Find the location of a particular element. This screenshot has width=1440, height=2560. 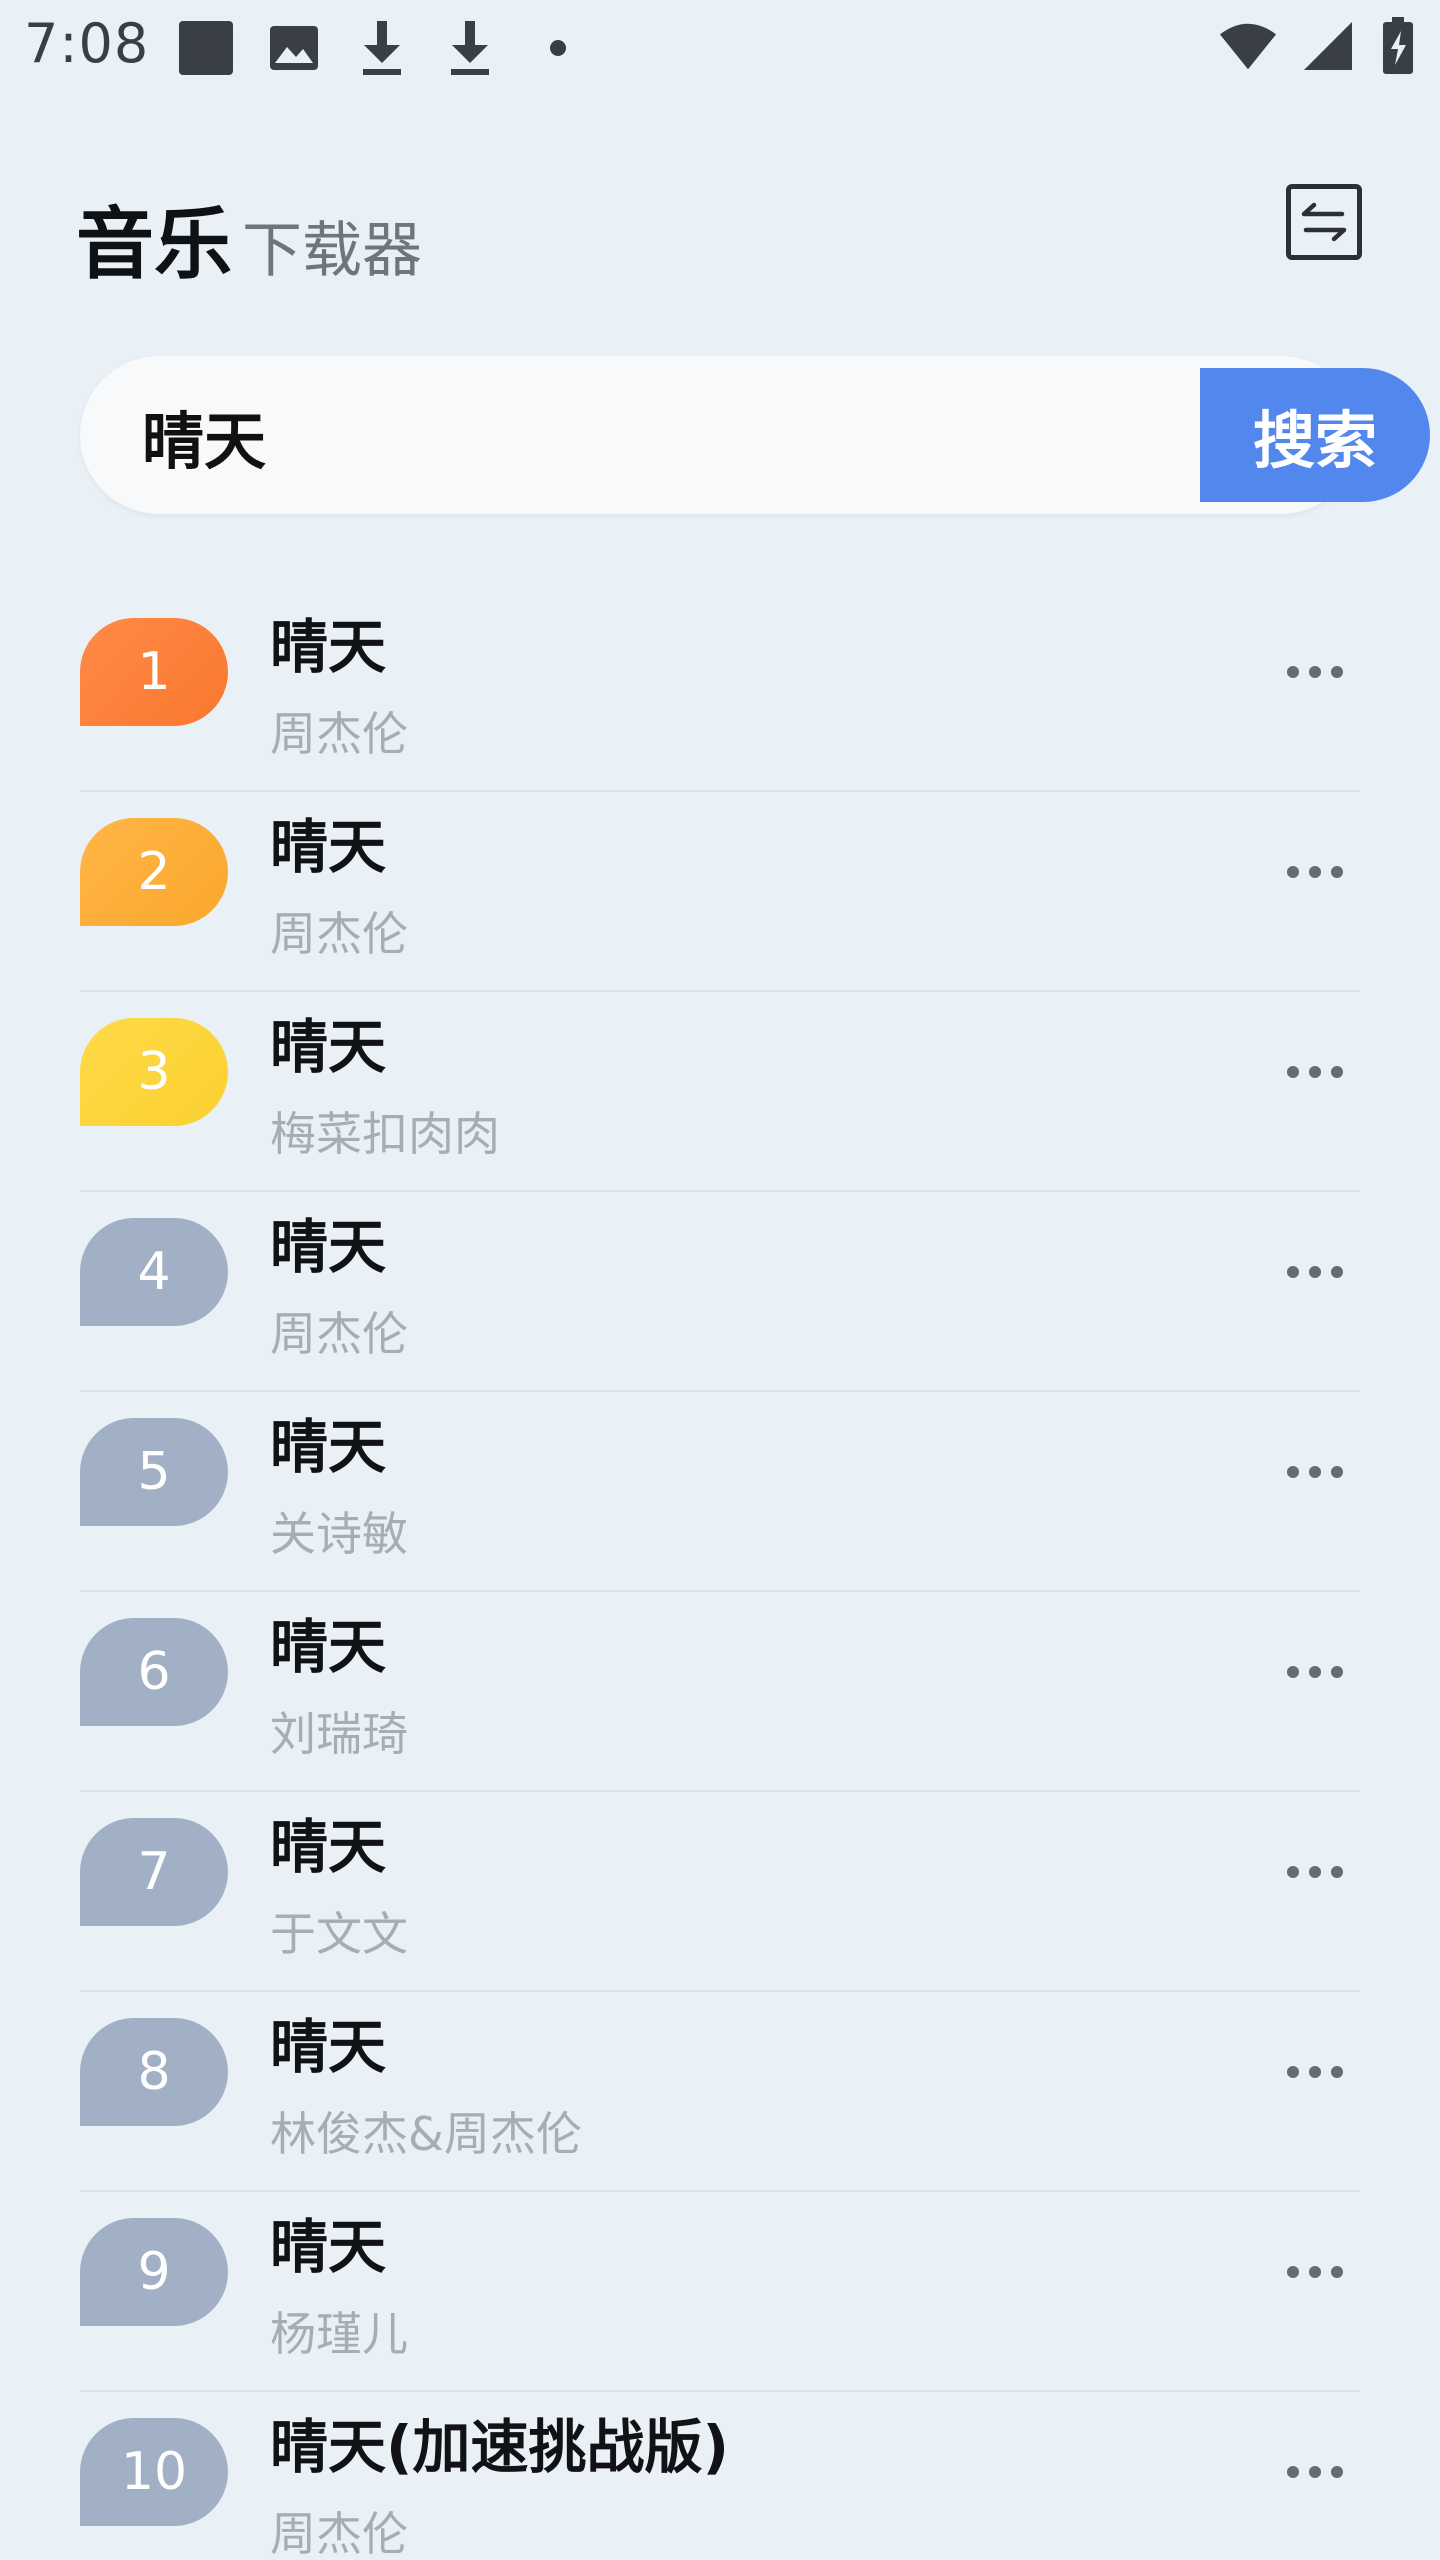

rank-badge: 9 is located at coordinates (154, 2272).